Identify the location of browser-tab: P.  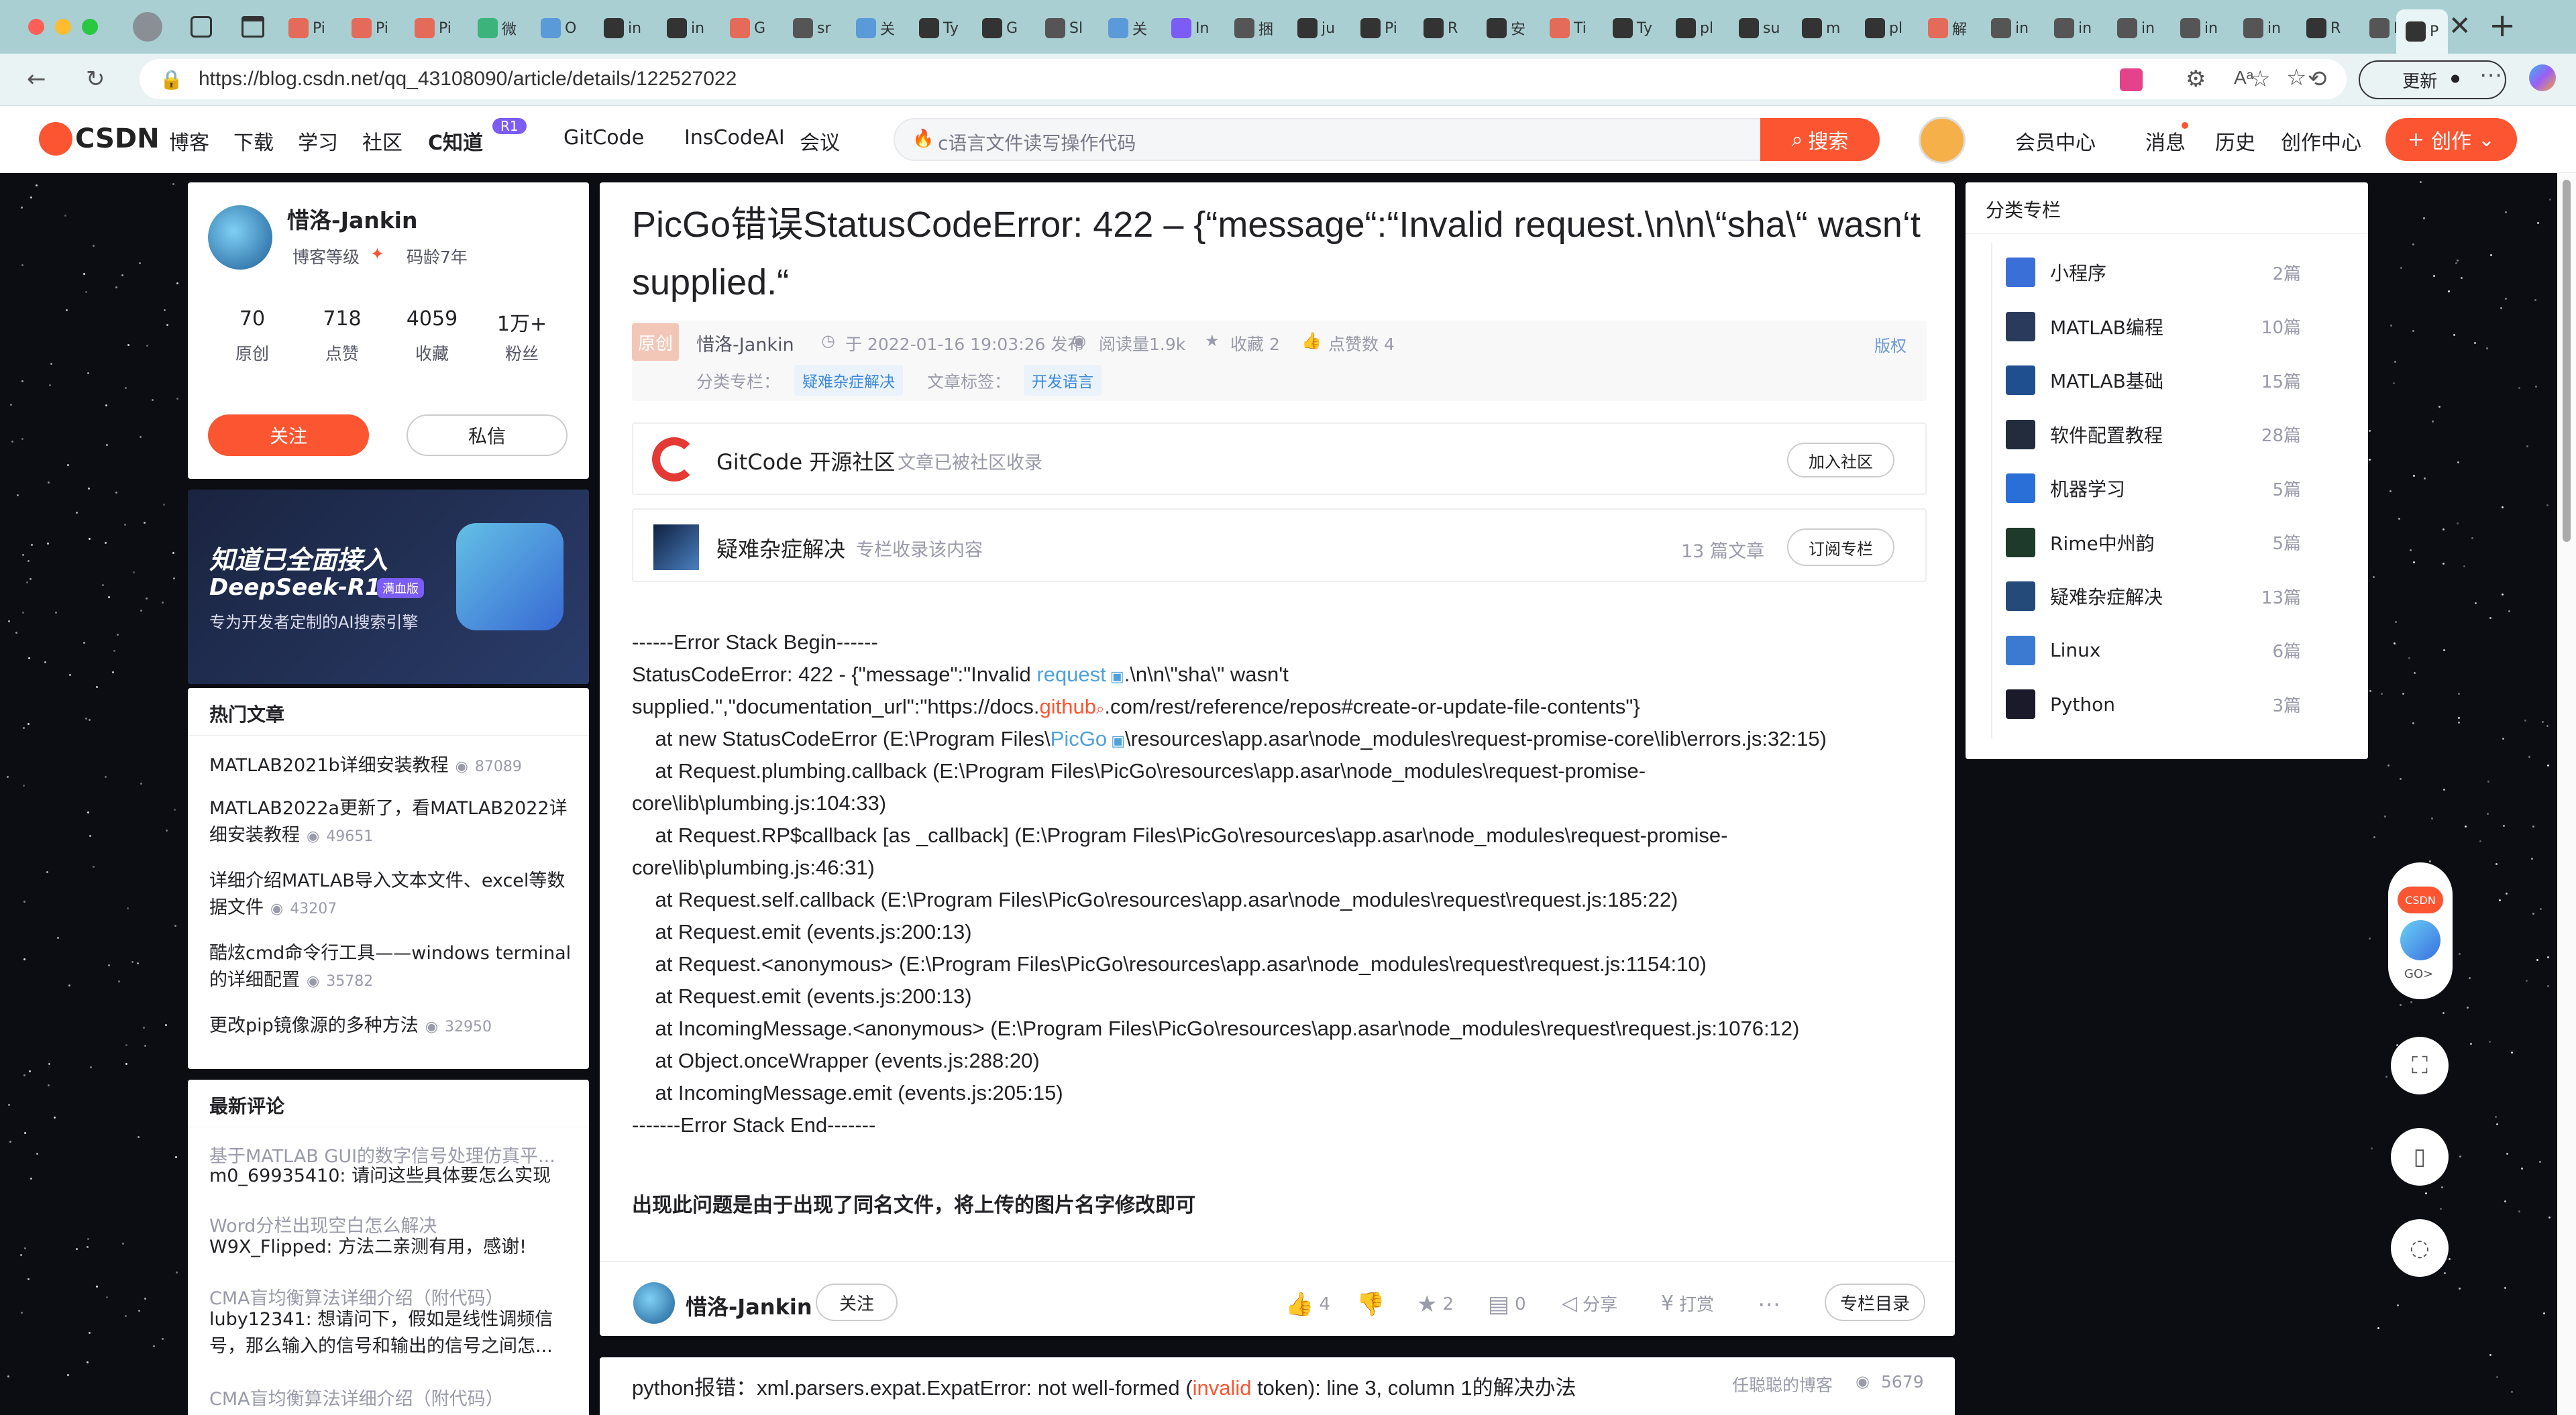
(2422, 31).